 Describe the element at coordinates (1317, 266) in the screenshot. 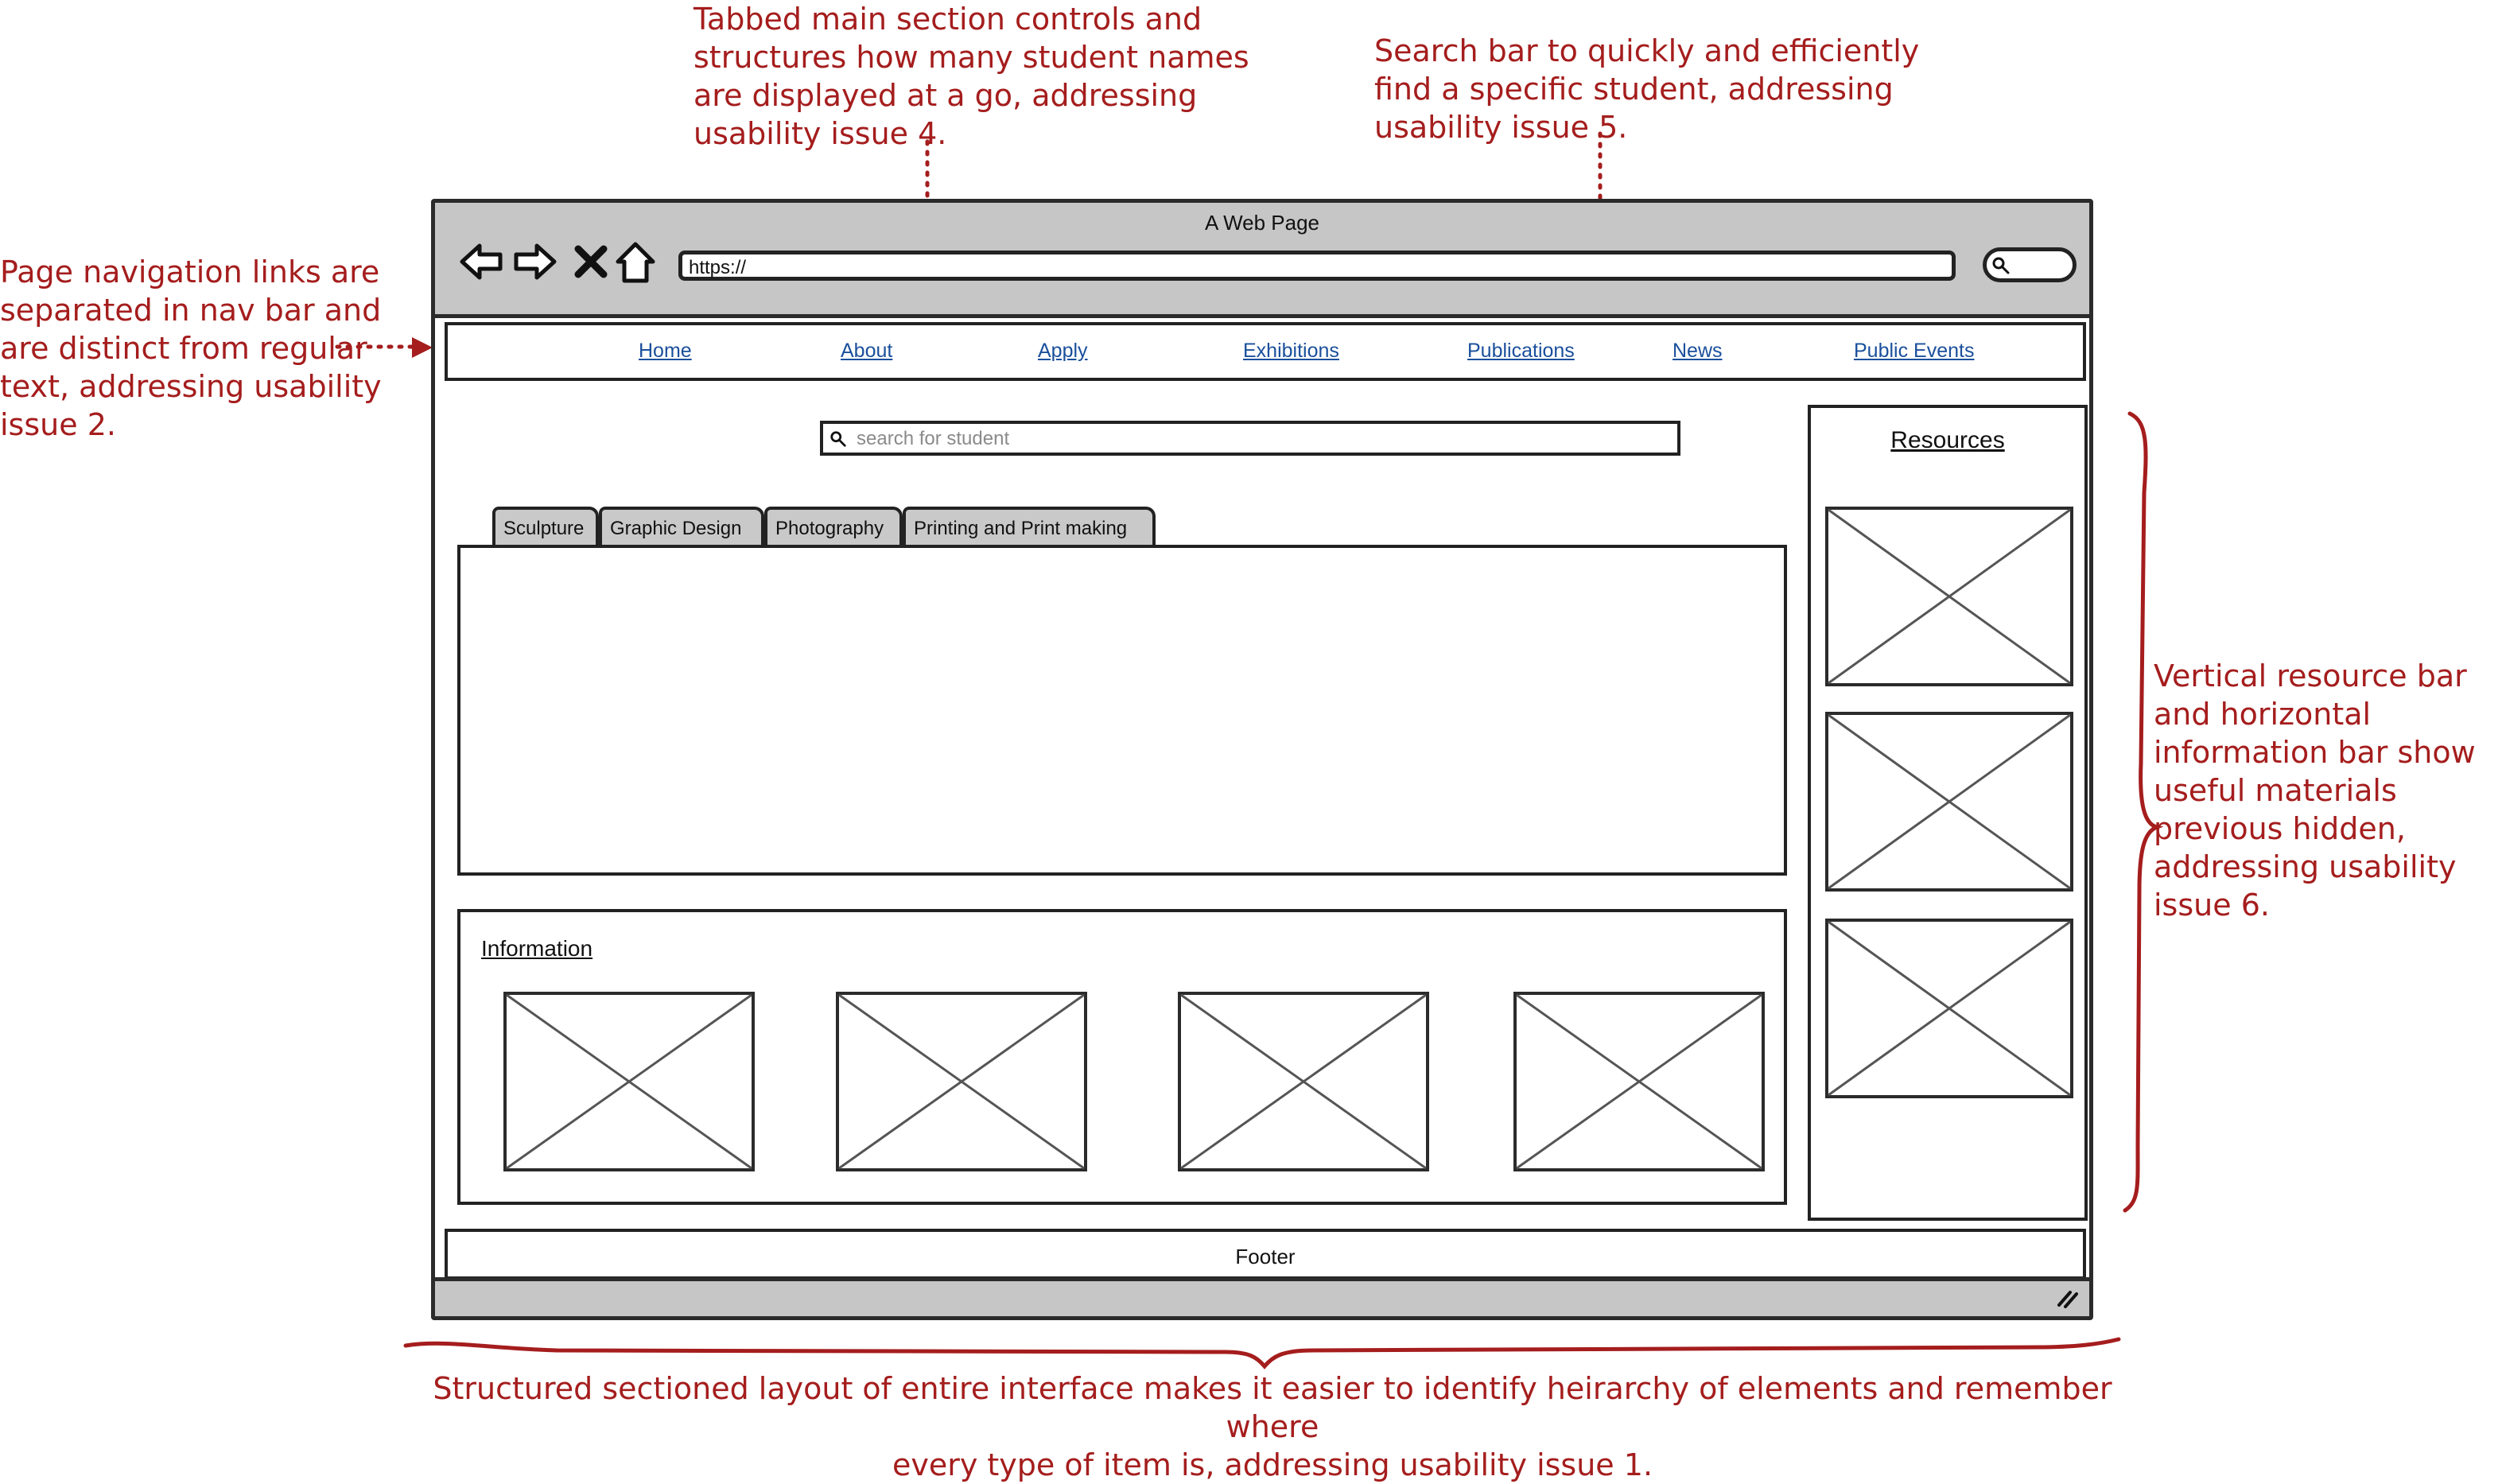

I see `url-field: https://` at that location.